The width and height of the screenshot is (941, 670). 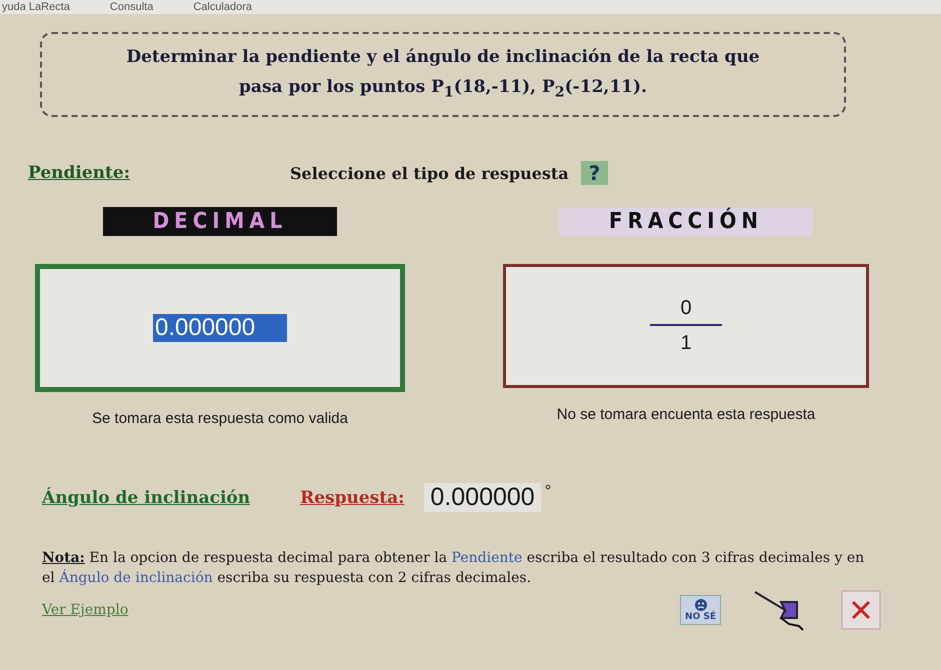 I want to click on dont-know-button: NO SÉ, so click(x=700, y=610).